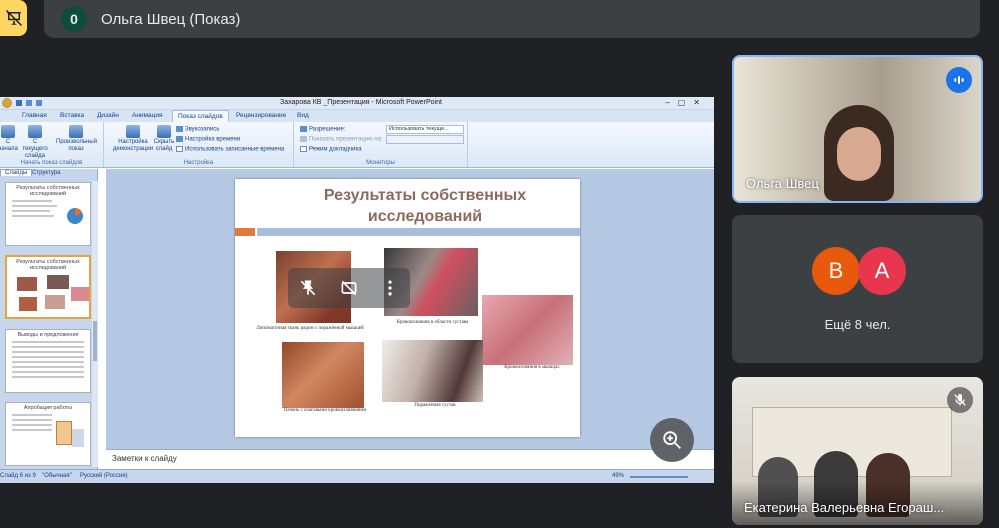  Describe the element at coordinates (532, 367) in the screenshot. I see `caption: Кровоизлияния в мышцах` at that location.